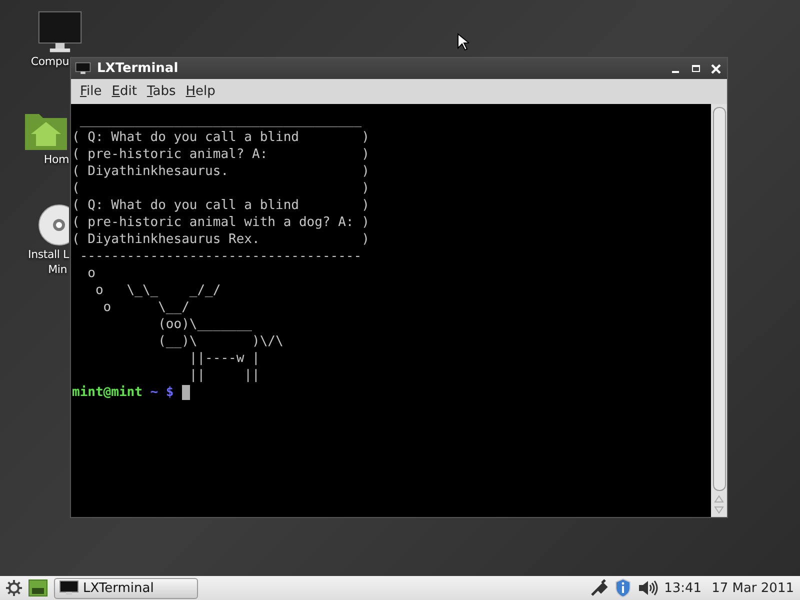  I want to click on terminal-line: ( pre-historic animal? A: ), so click(221, 154).